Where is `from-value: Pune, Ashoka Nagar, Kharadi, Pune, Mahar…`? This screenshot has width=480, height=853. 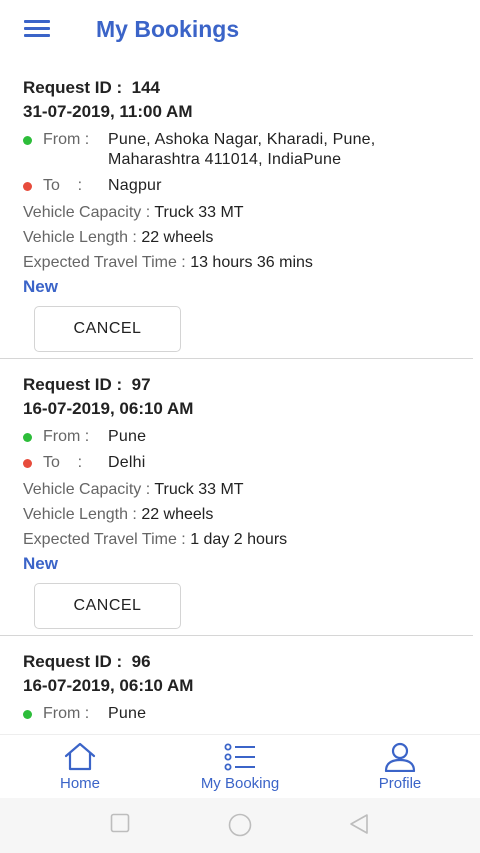 from-value: Pune, Ashoka Nagar, Kharadi, Pune, Mahar… is located at coordinates (242, 149).